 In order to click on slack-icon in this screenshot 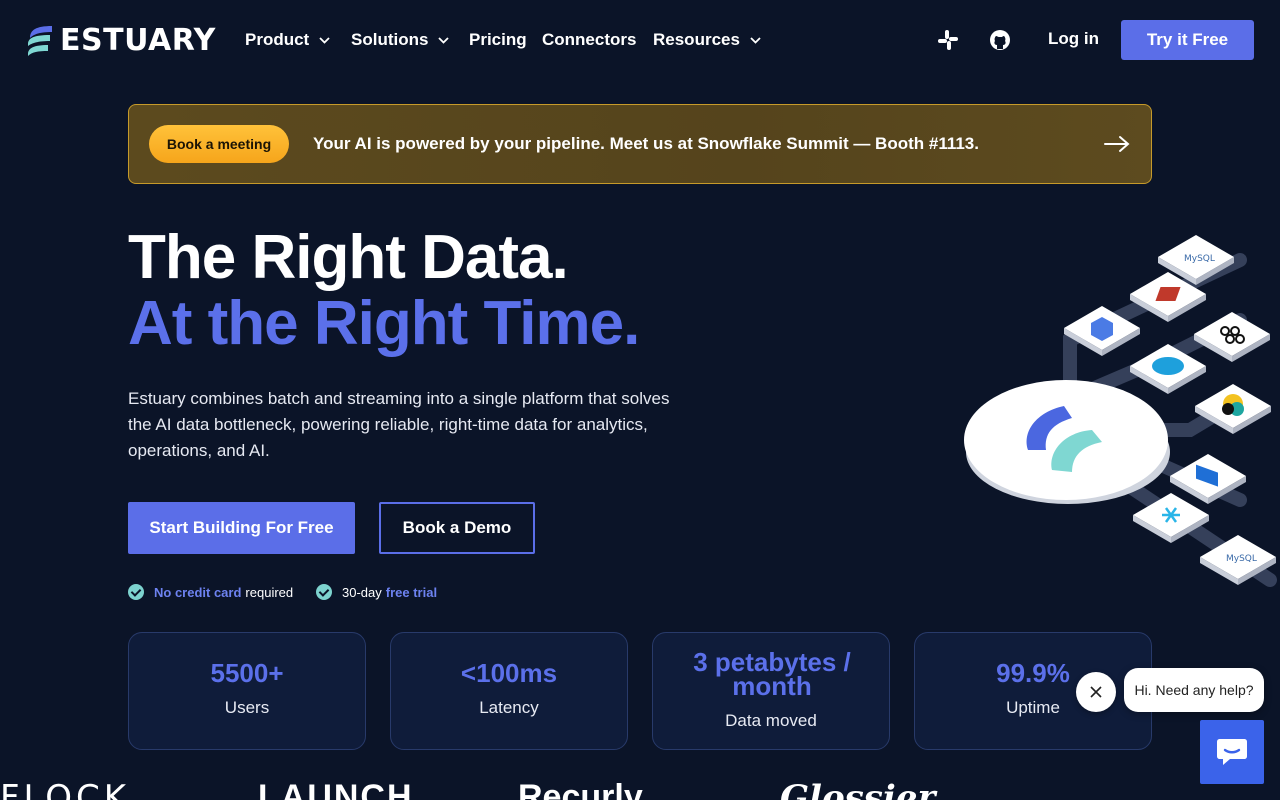, I will do `click(948, 40)`.